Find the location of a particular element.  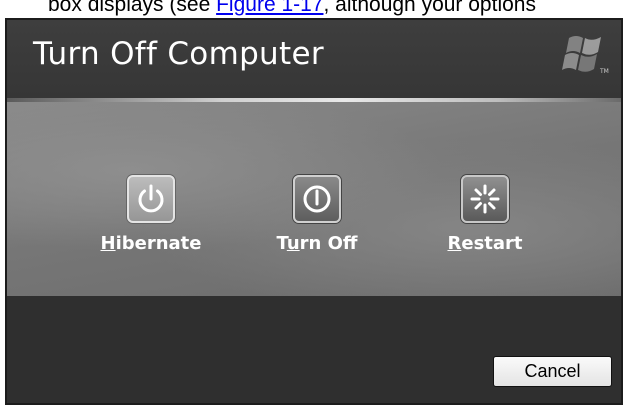

power-off-icon is located at coordinates (317, 199).